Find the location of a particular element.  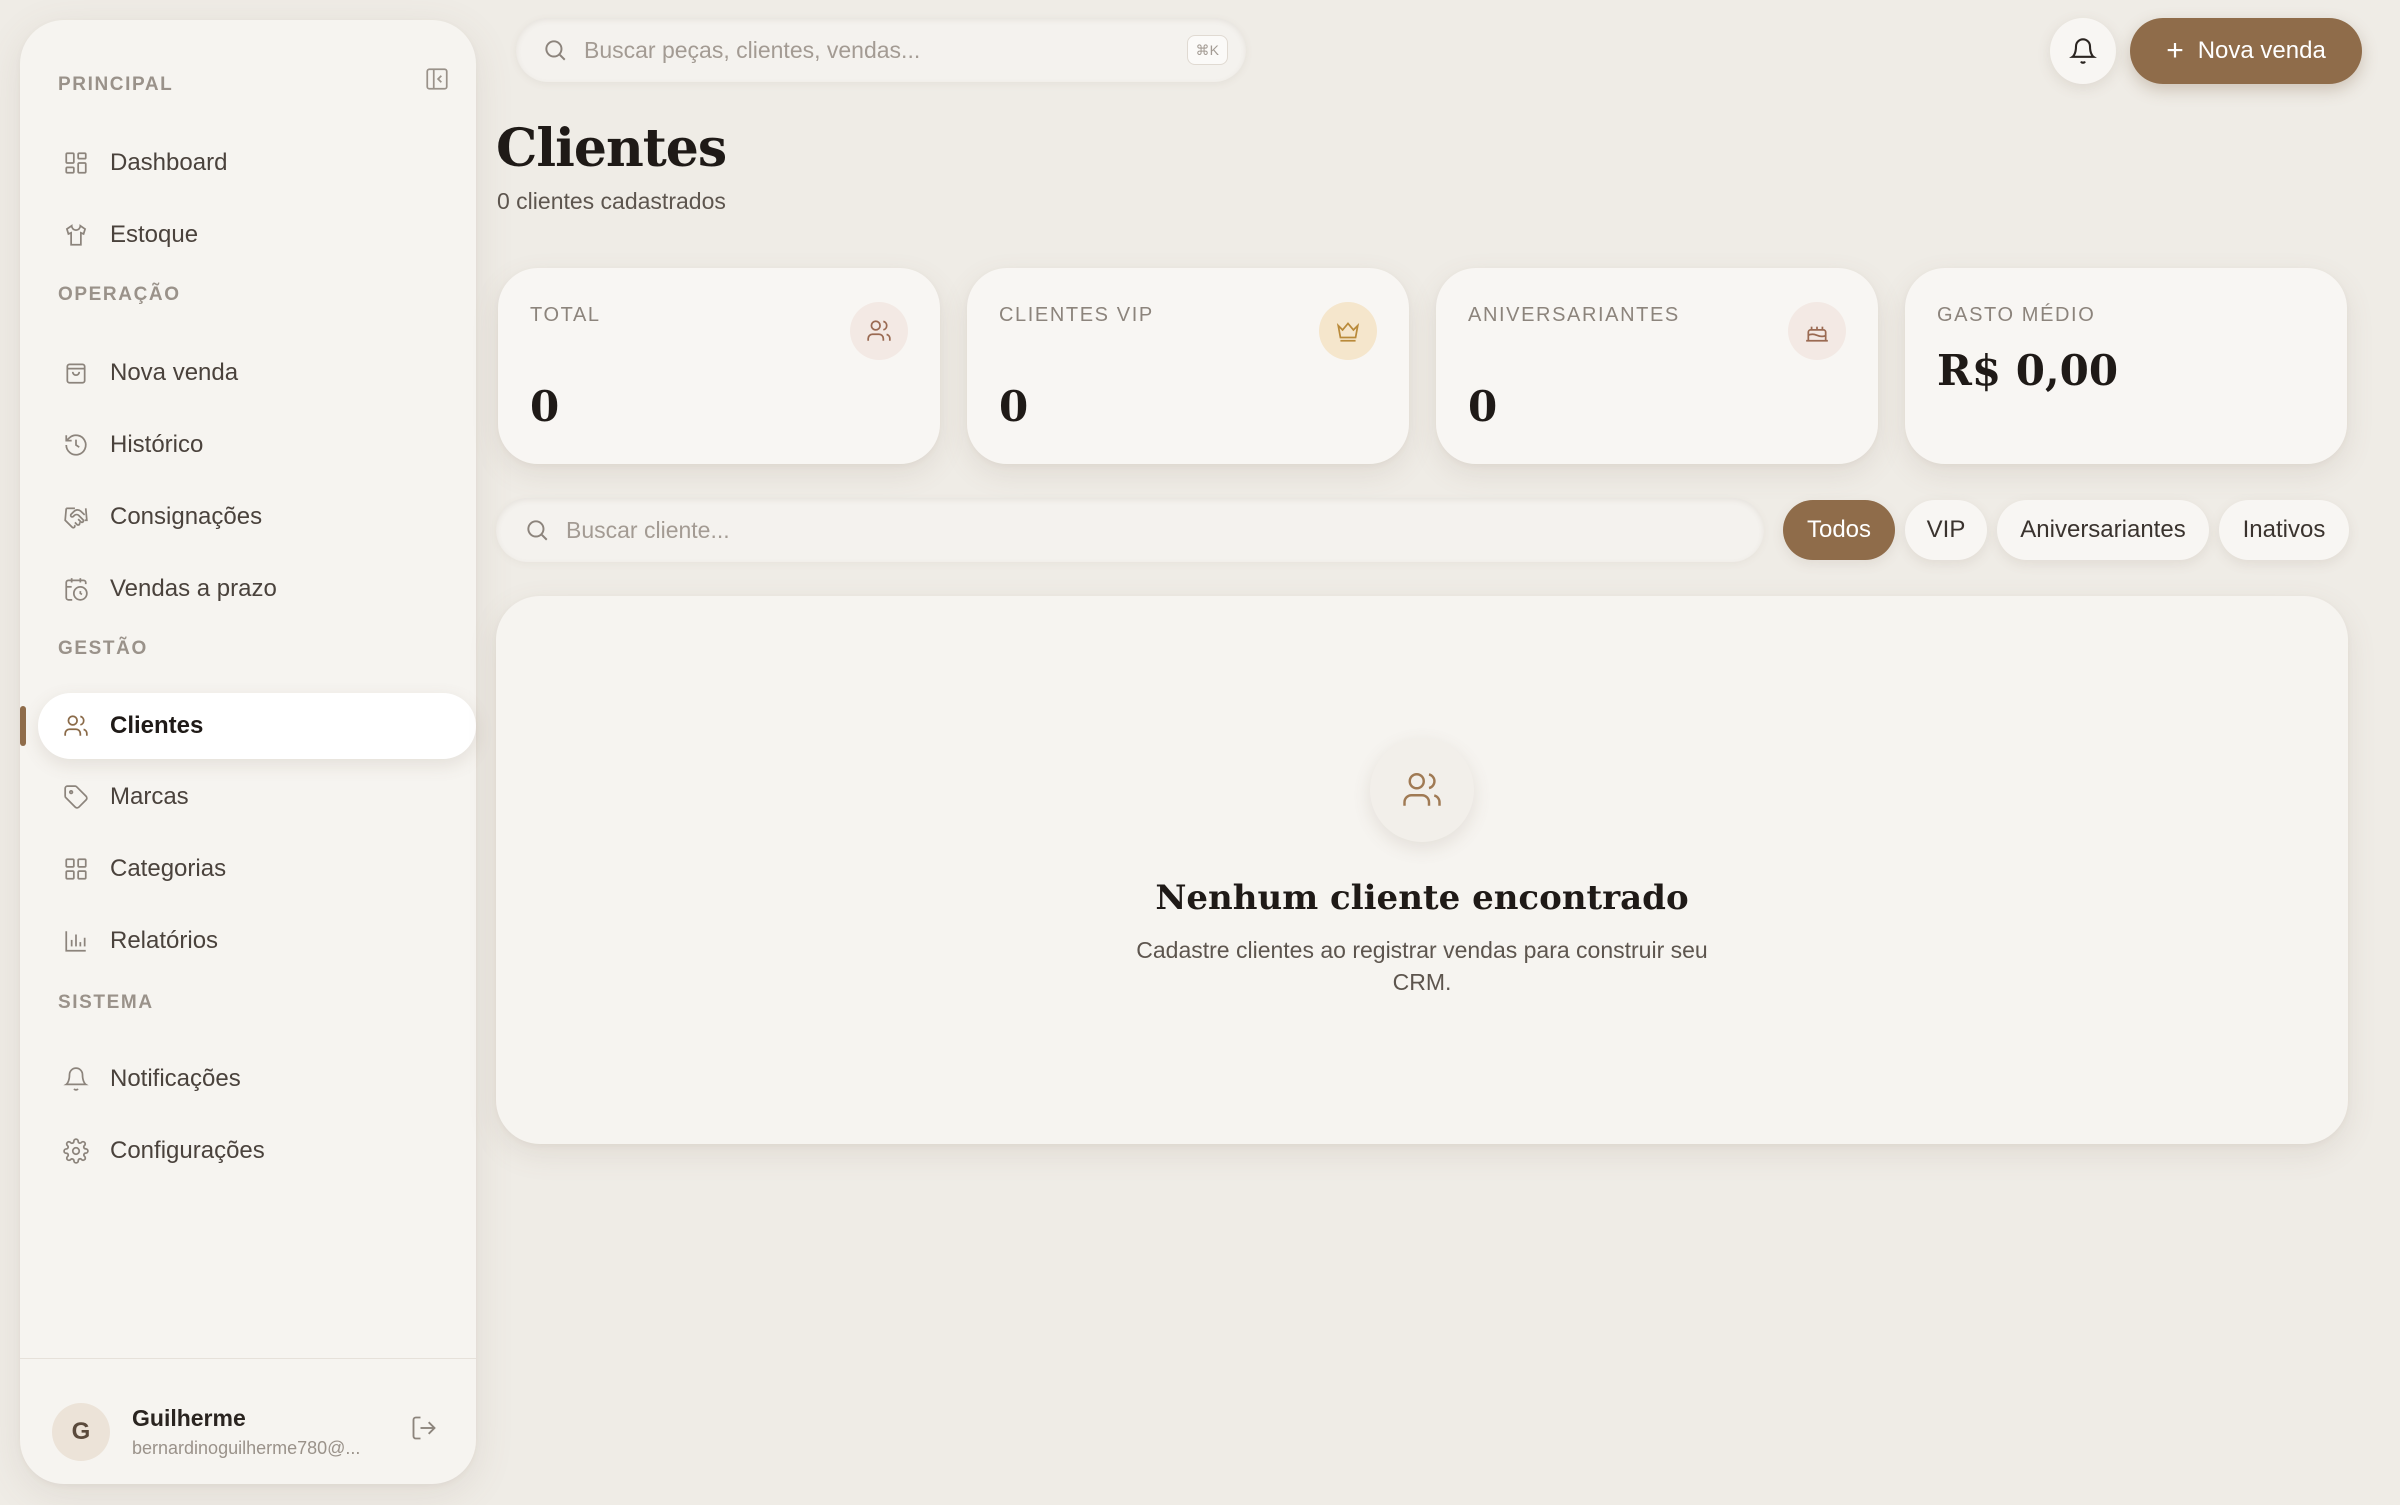

stat-card-vip: CLIENTES VIP 0 is located at coordinates (1188, 366).